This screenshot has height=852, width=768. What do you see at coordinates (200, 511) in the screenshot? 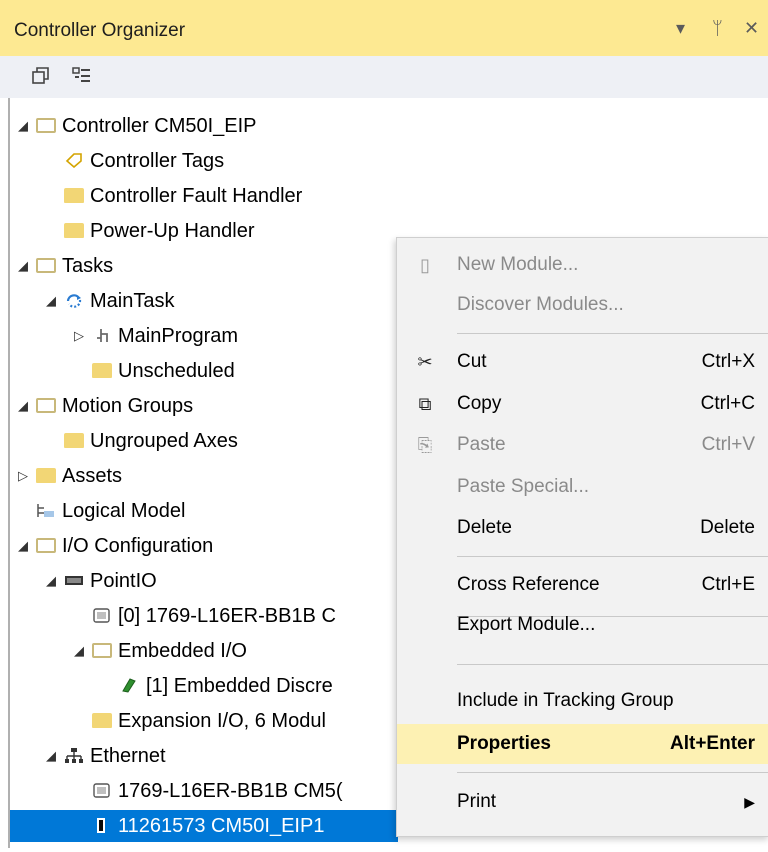
I see `tree-node: Logical Model` at bounding box center [200, 511].